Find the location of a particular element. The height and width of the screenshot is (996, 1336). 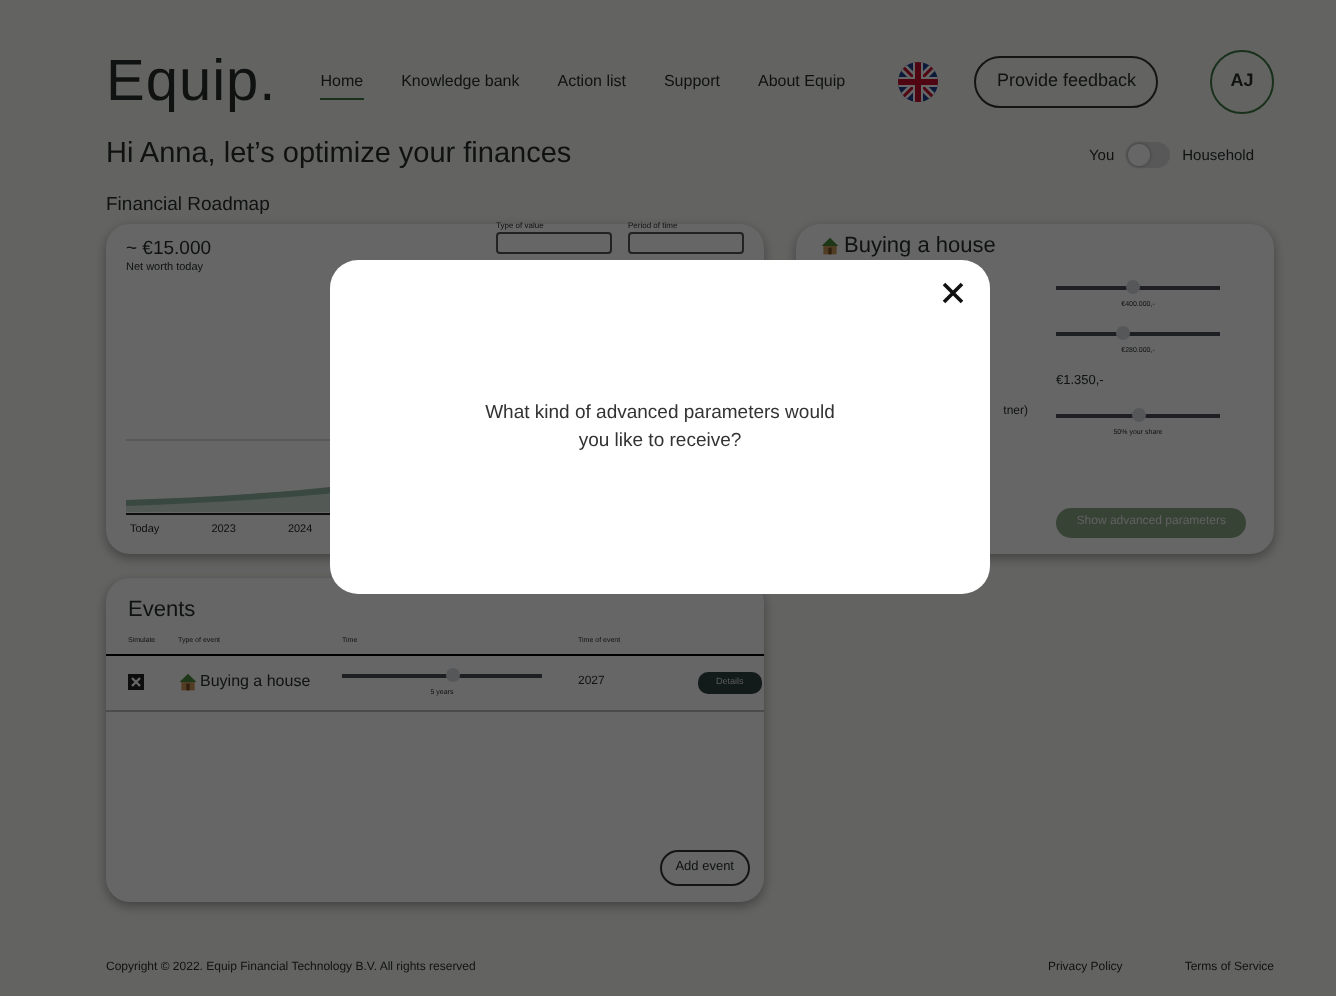

close-icon is located at coordinates (953, 293).